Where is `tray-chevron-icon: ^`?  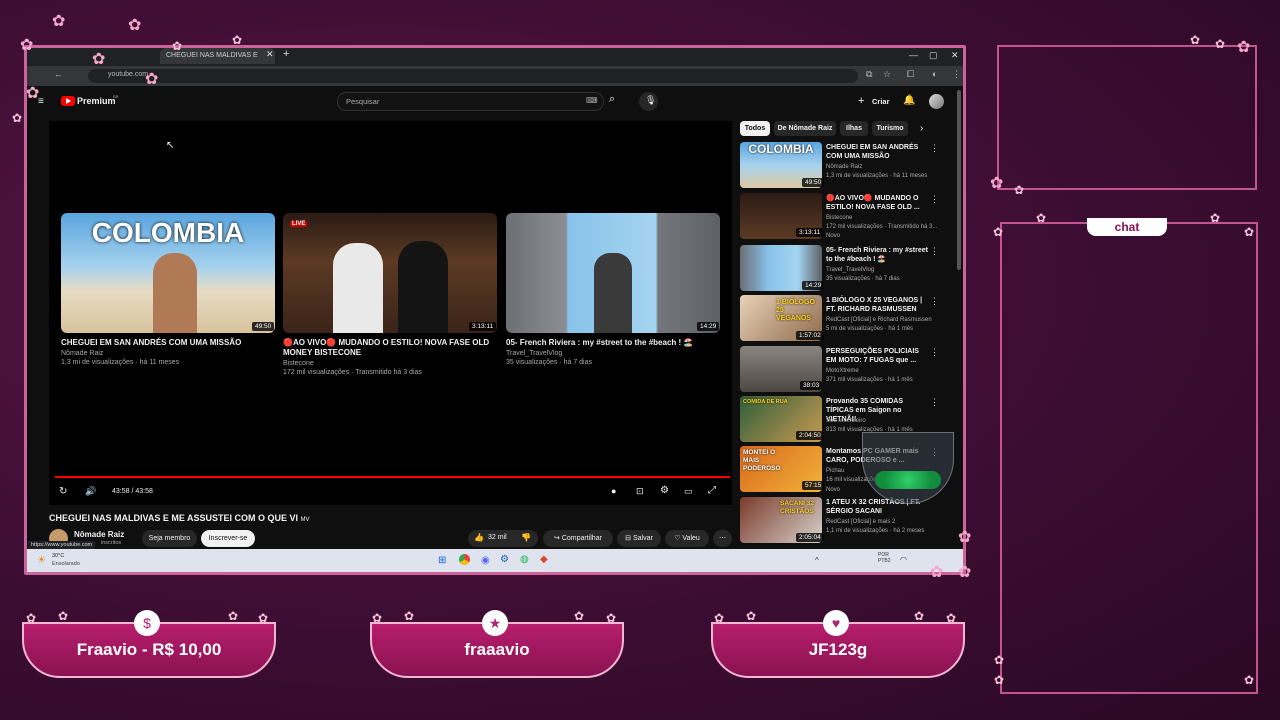
tray-chevron-icon: ^ is located at coordinates (817, 560).